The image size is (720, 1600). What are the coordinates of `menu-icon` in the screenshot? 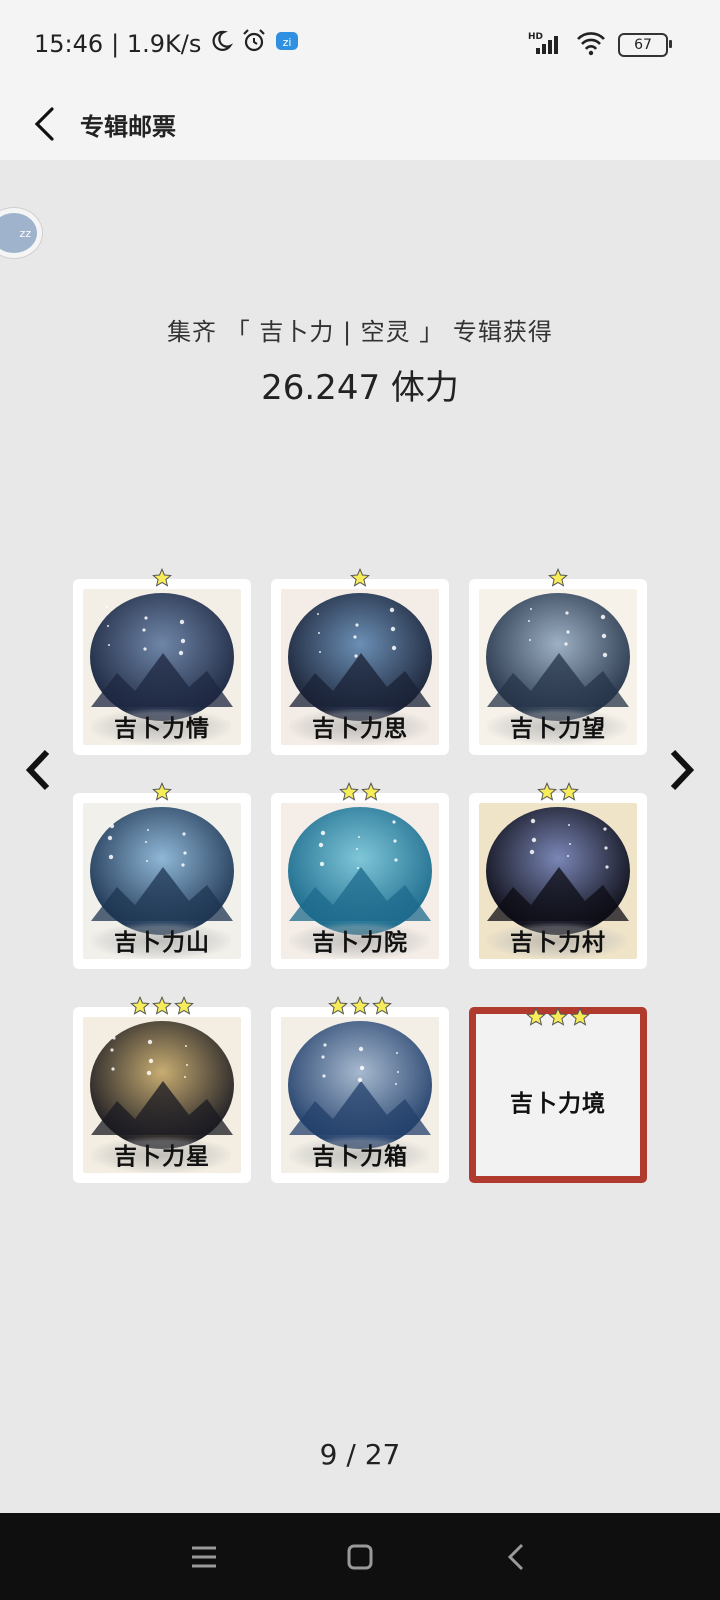 It's located at (204, 1557).